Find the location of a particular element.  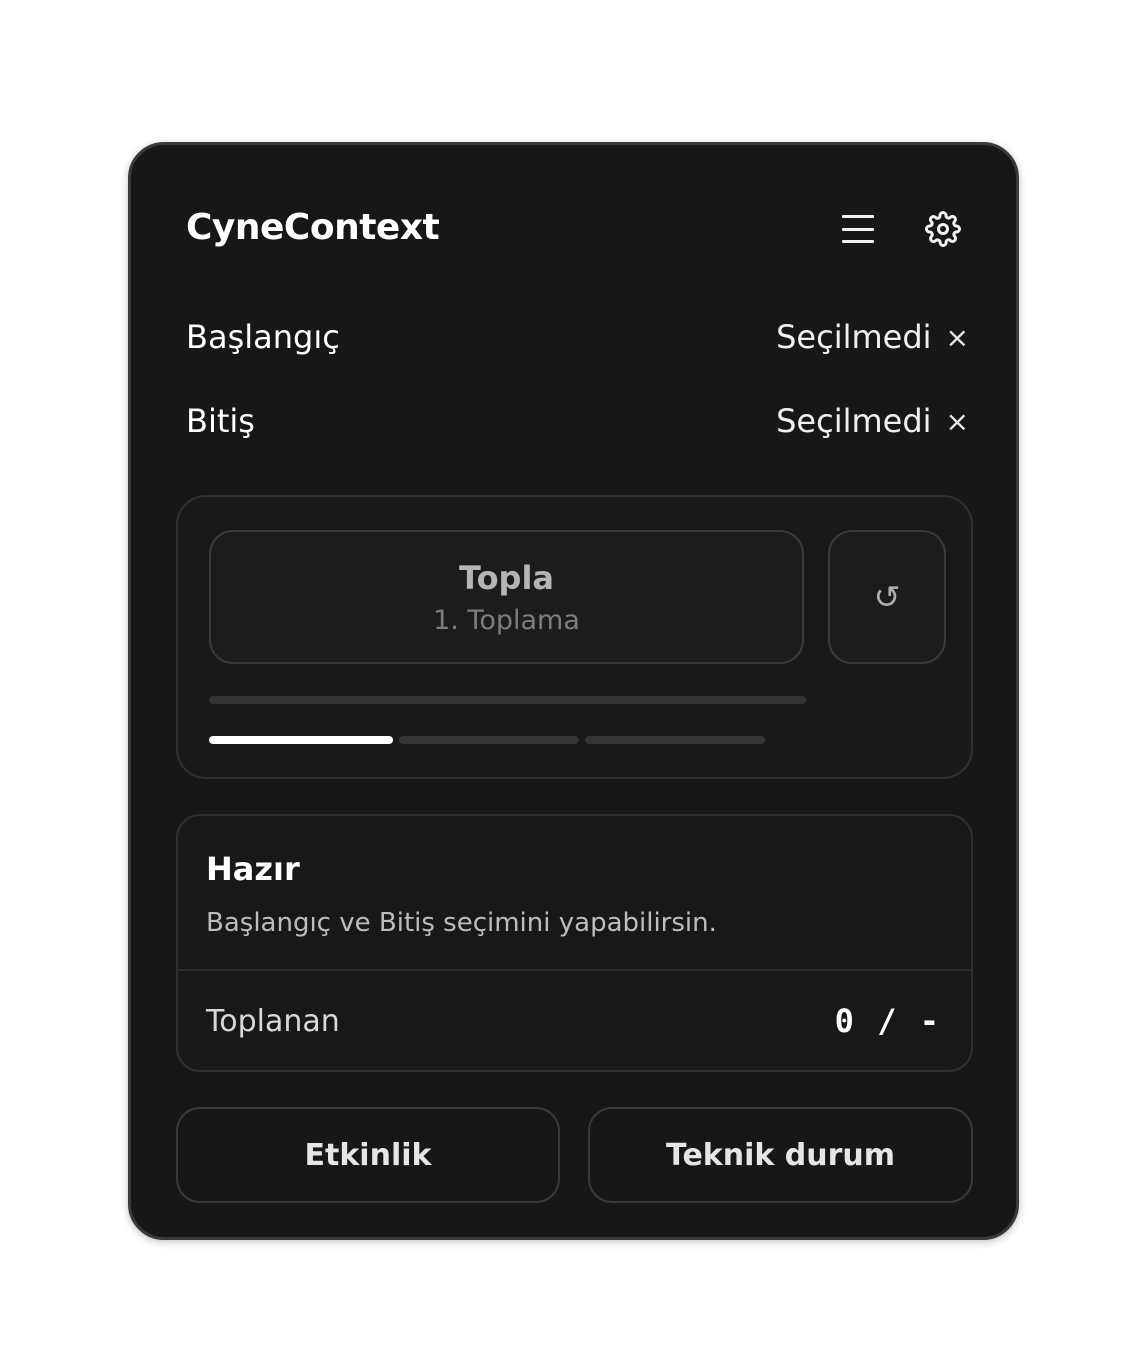

settings-button is located at coordinates (943, 229).